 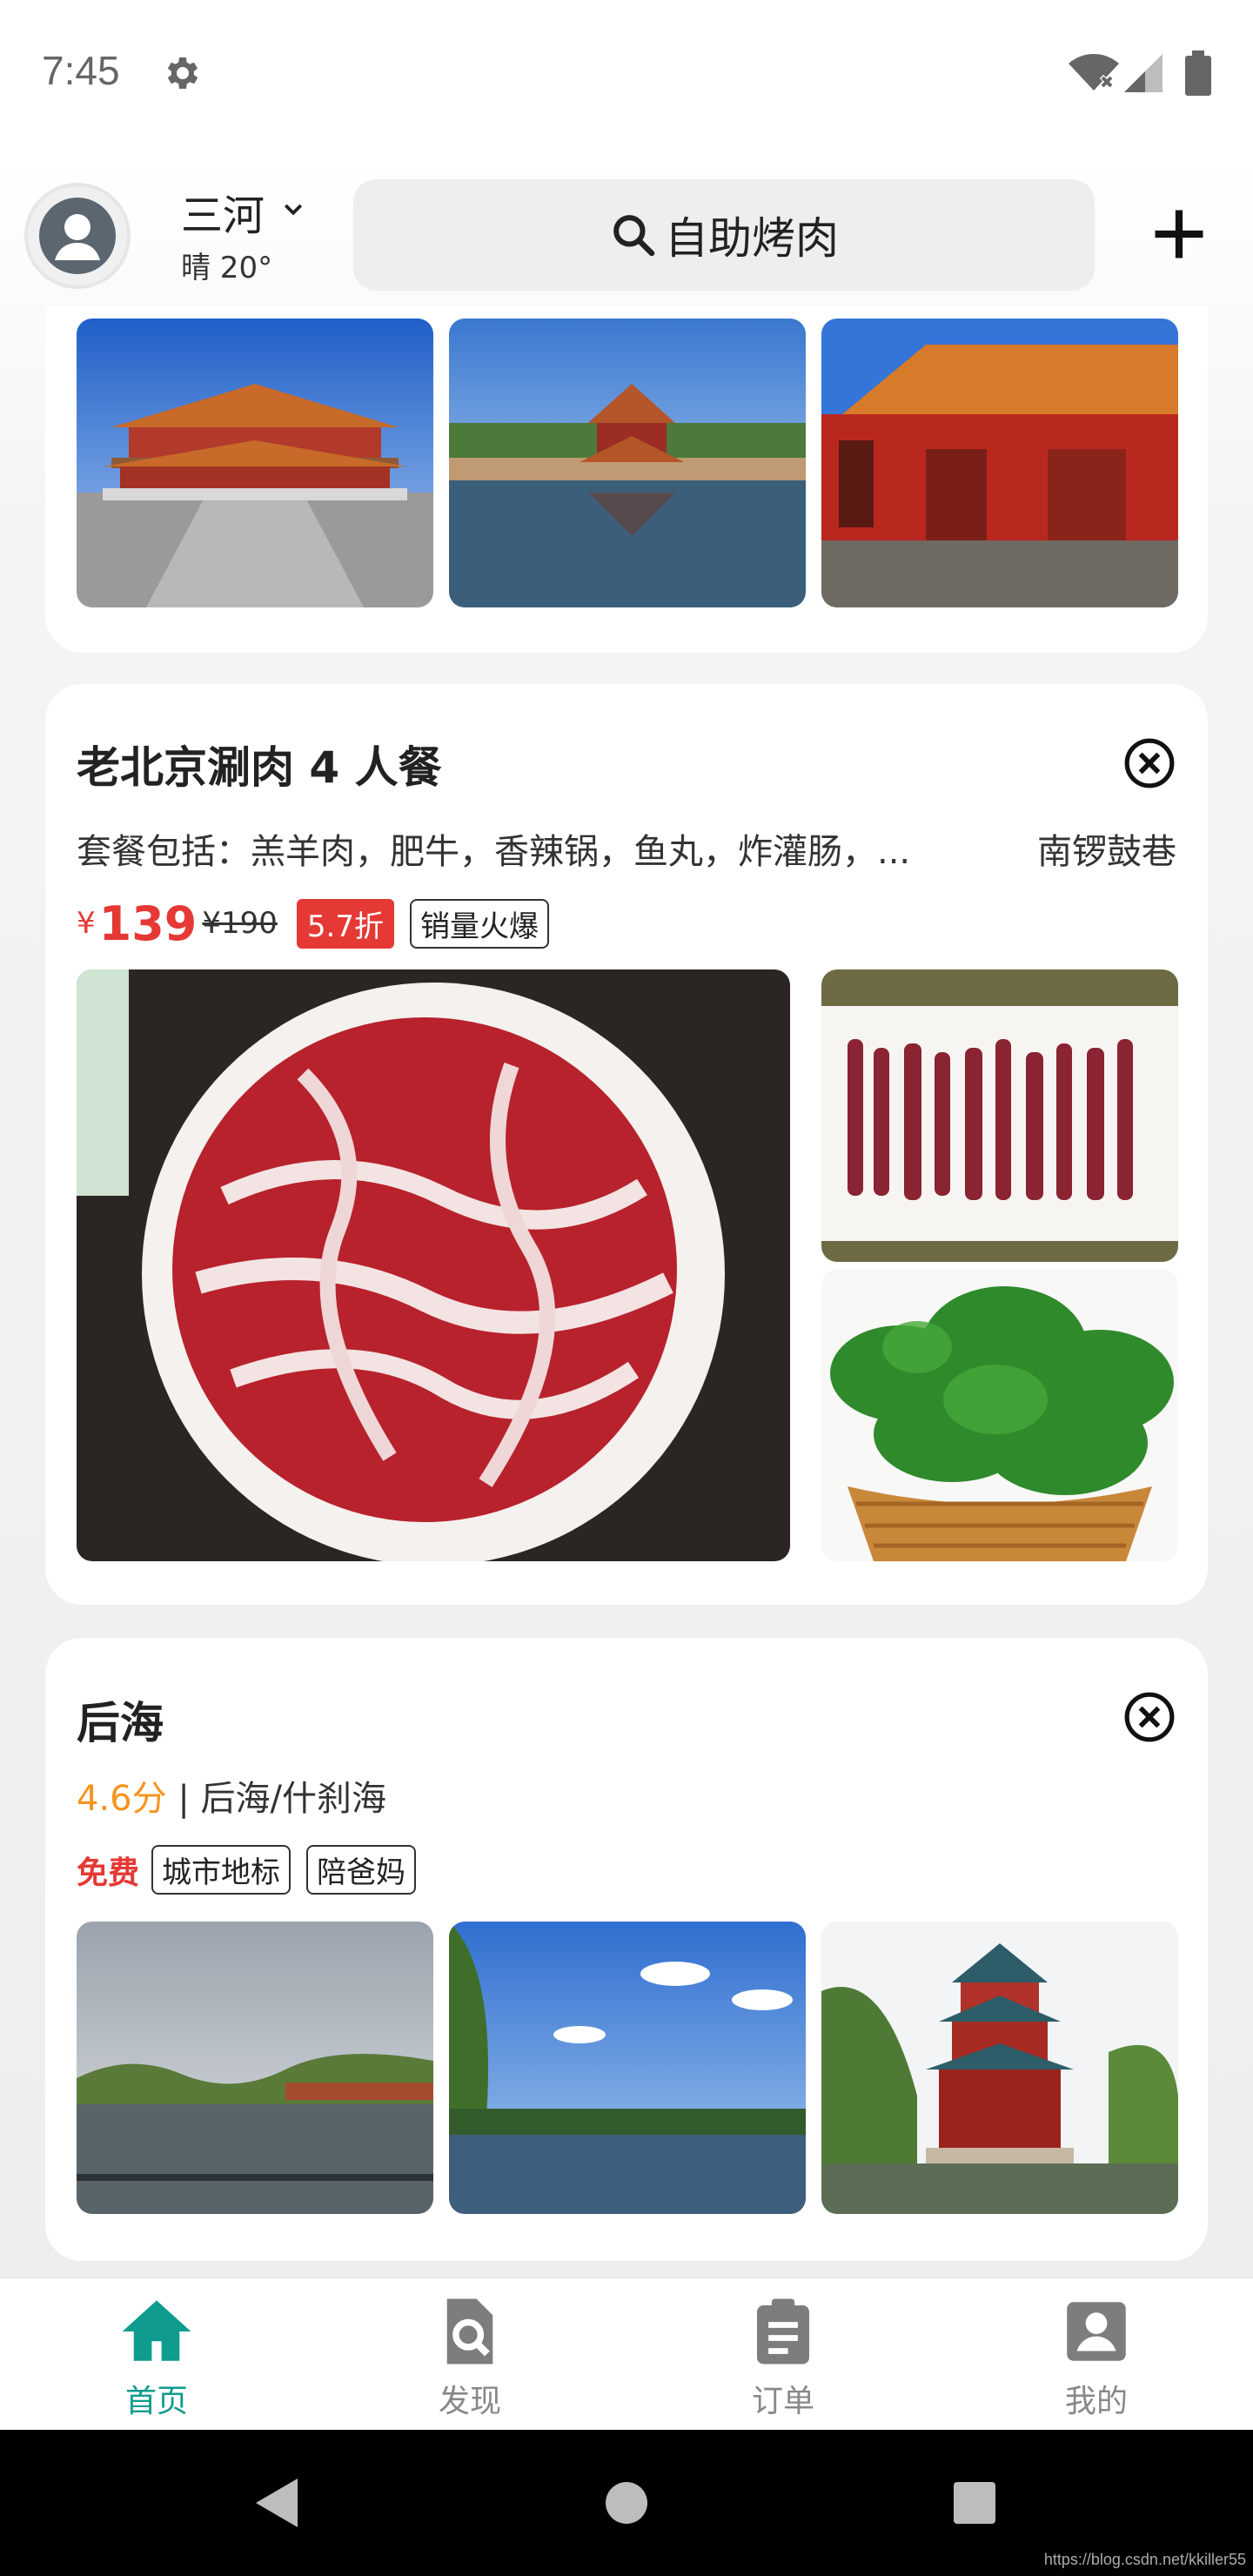 I want to click on back-icon, so click(x=276, y=2503).